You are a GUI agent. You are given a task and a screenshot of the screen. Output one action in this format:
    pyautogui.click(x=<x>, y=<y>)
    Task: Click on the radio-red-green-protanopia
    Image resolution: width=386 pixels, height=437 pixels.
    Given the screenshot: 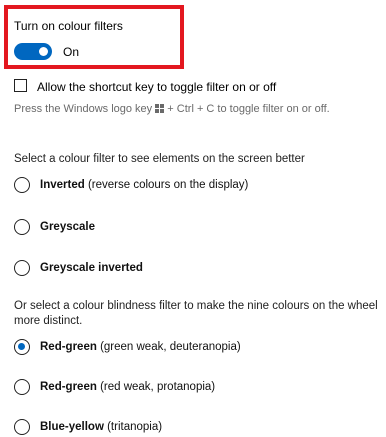 What is the action you would take?
    pyautogui.click(x=22, y=387)
    